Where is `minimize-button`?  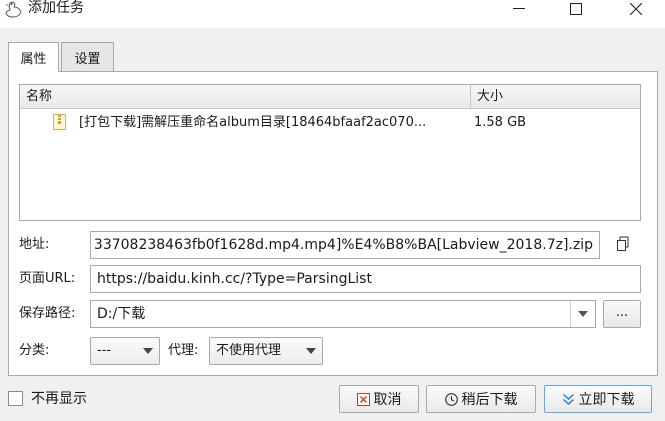
minimize-button is located at coordinates (519, 9).